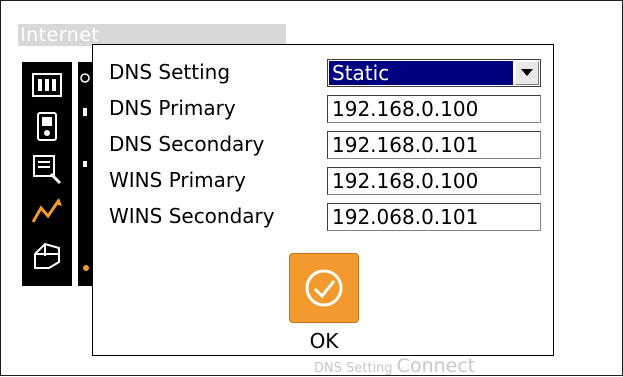 Image resolution: width=623 pixels, height=377 pixels. I want to click on marker-icon, so click(85, 160).